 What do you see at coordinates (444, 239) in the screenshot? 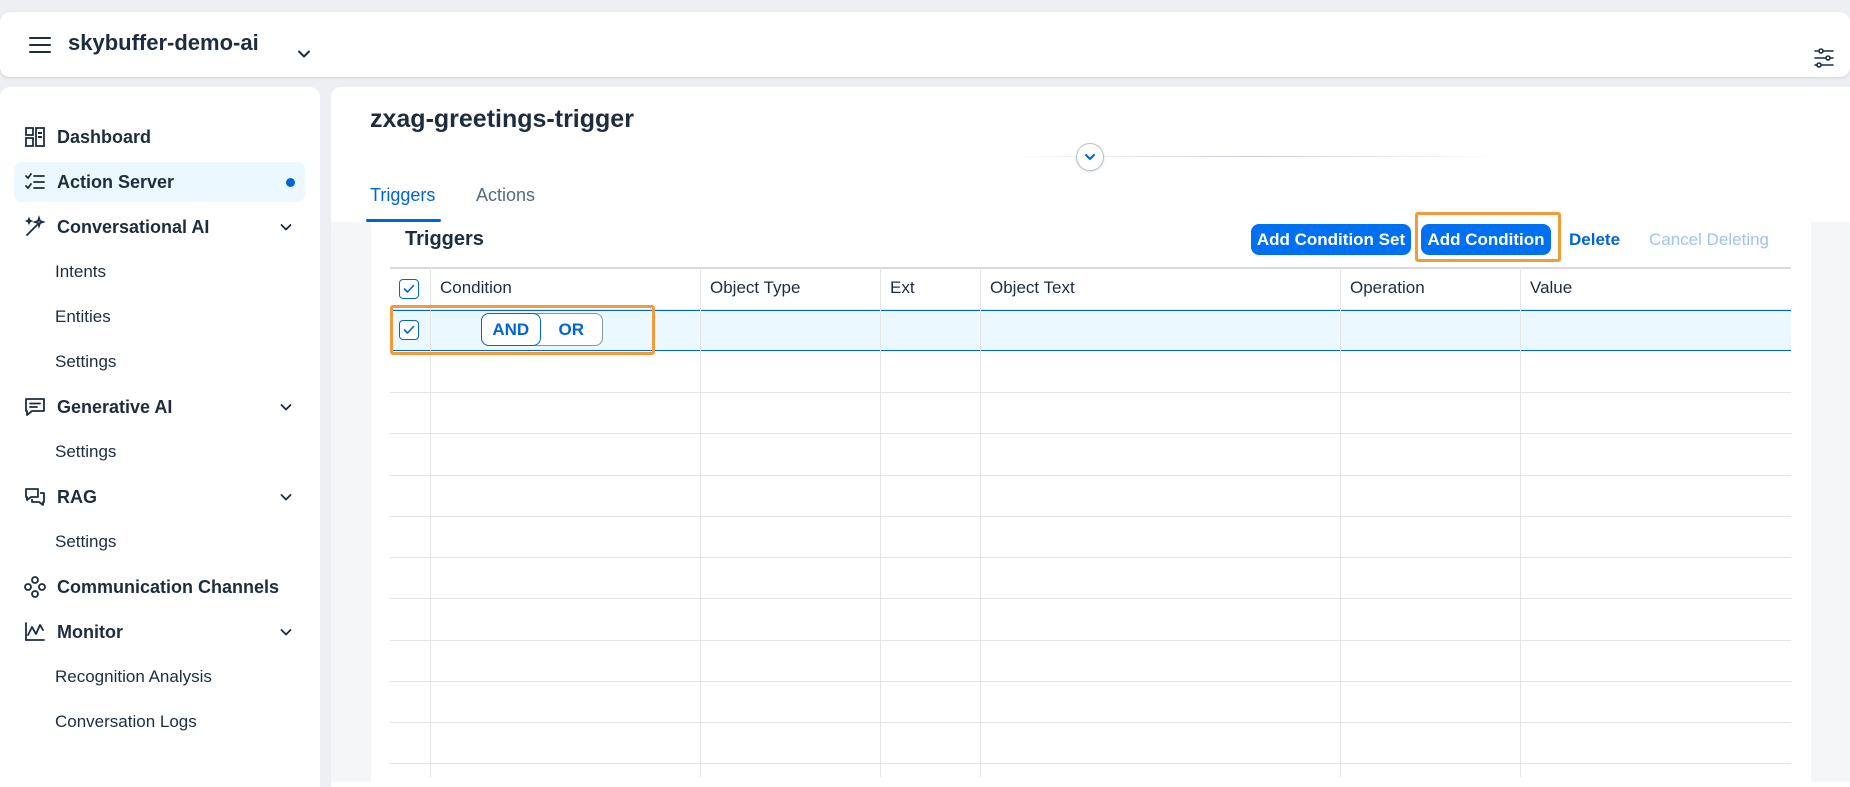
I see `table-title: Triggers` at bounding box center [444, 239].